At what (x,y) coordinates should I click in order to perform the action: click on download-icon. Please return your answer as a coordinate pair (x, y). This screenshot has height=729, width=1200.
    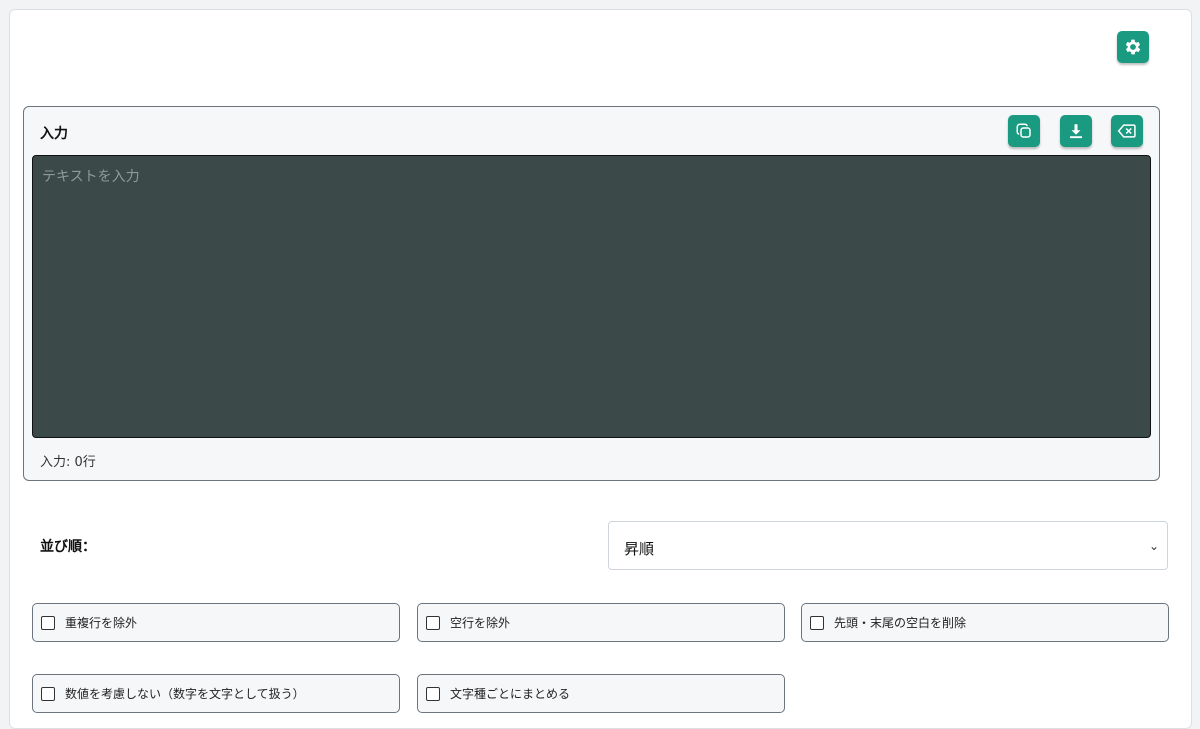
    Looking at the image, I should click on (1076, 131).